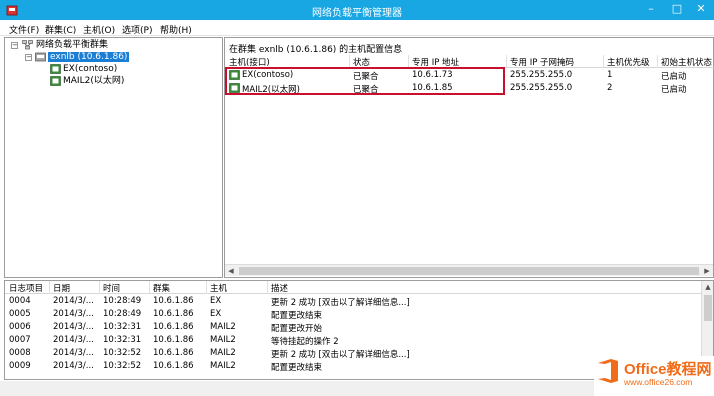 The height and width of the screenshot is (396, 714). Describe the element at coordinates (707, 271) in the screenshot. I see `scroll-right-icon: ▶` at that location.